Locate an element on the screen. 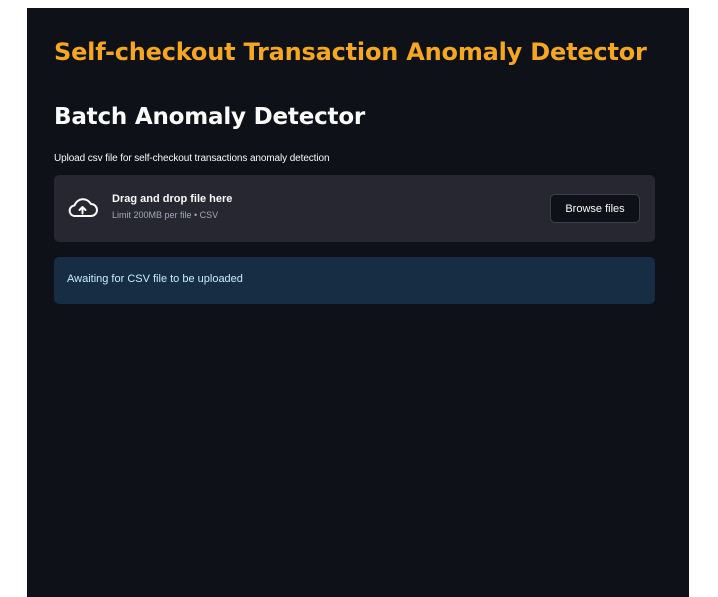 The height and width of the screenshot is (597, 718). cloud-upload-icon is located at coordinates (82, 208).